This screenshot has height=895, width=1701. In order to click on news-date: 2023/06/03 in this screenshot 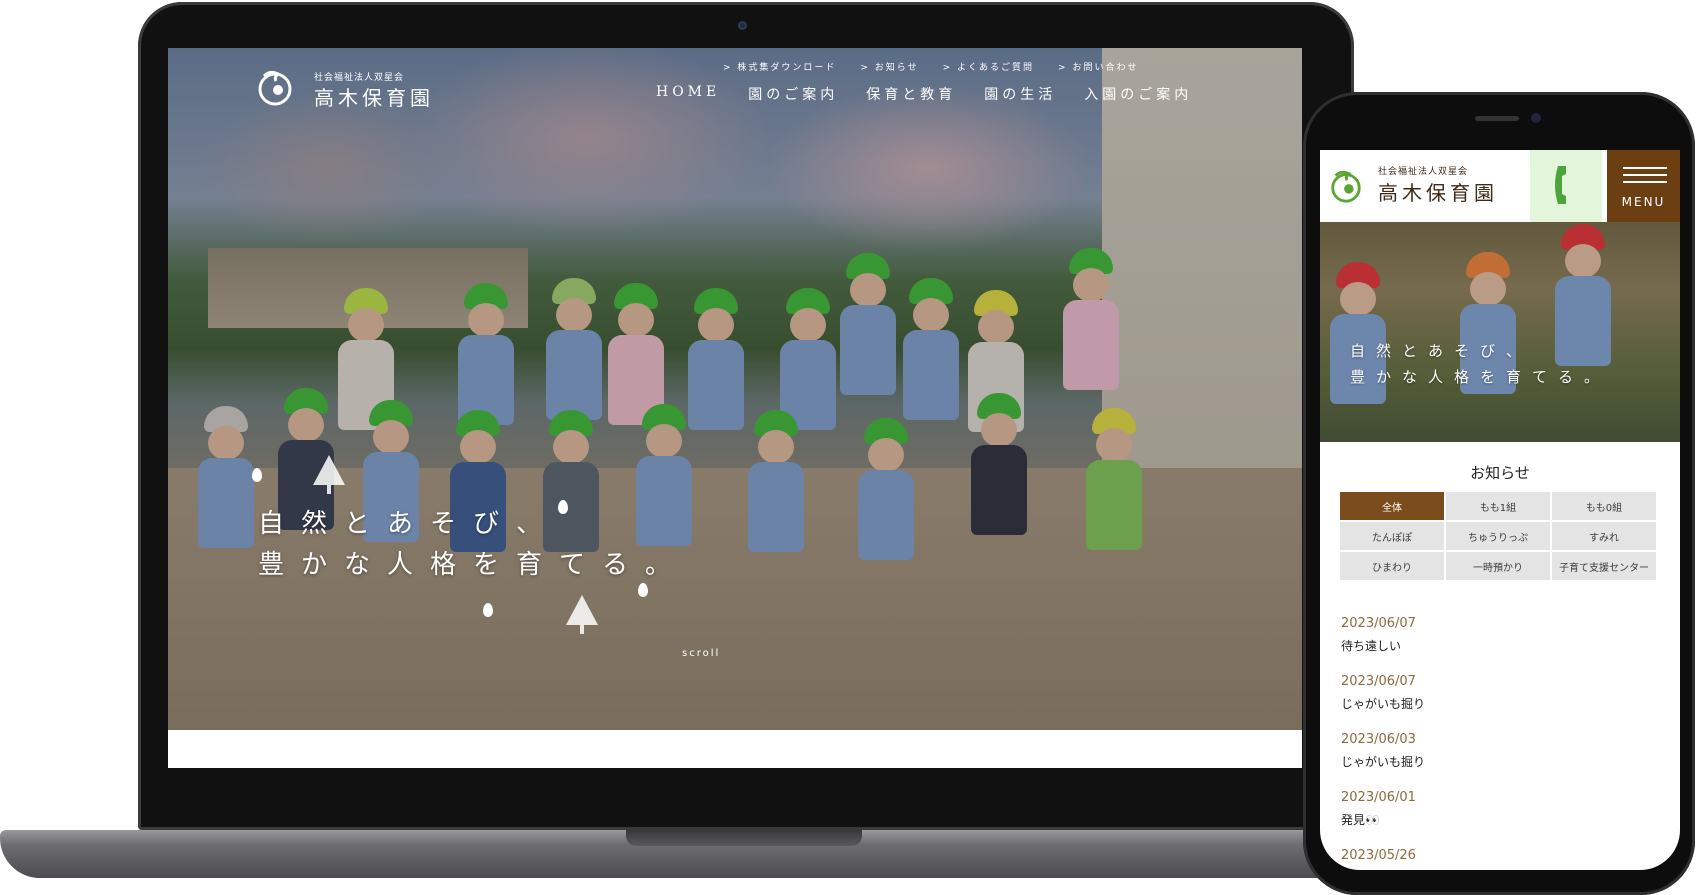, I will do `click(1378, 739)`.